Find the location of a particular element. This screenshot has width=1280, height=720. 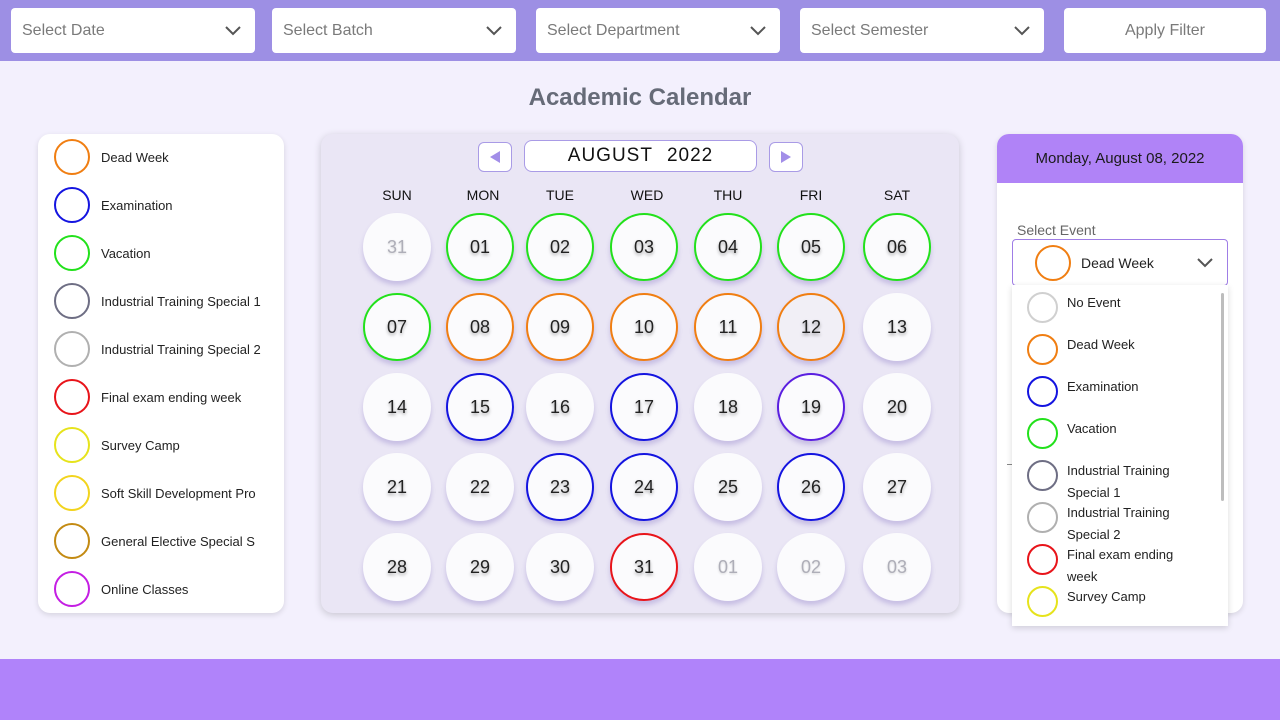

legend-item: Final exam ending week is located at coordinates (147, 397).